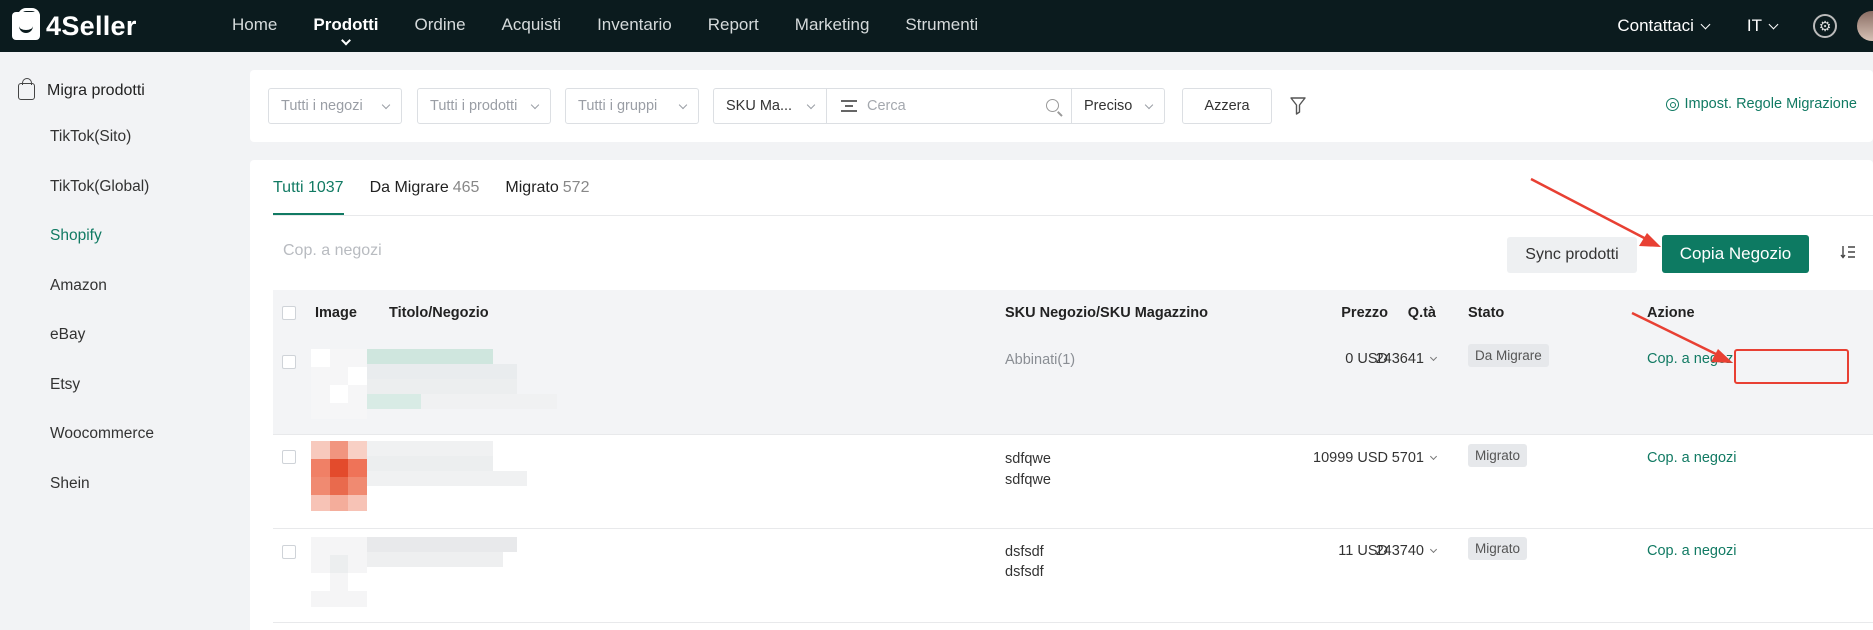  Describe the element at coordinates (1387, 551) in the screenshot. I see `quantity-dropdown: 243740` at that location.